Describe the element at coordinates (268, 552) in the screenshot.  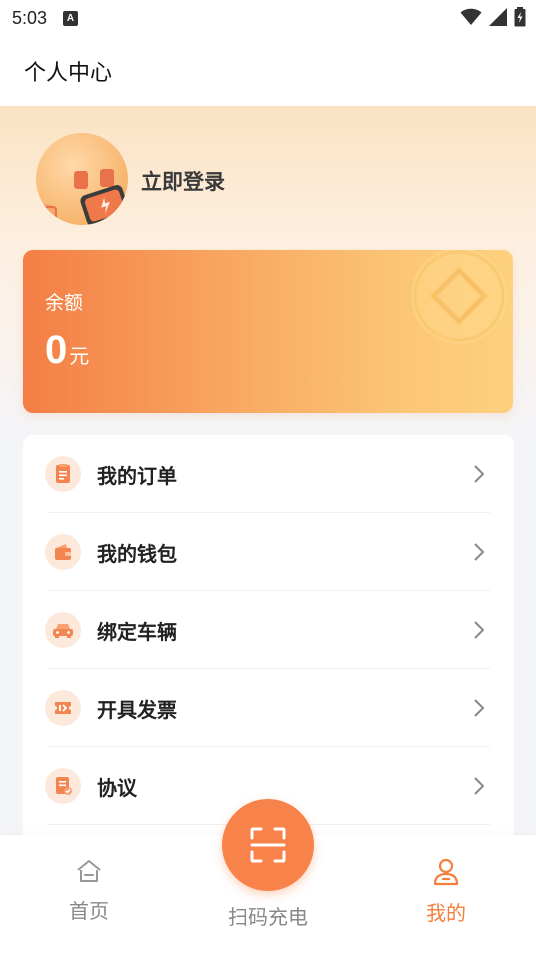
I see `menu-item-wallet: 我的钱包` at that location.